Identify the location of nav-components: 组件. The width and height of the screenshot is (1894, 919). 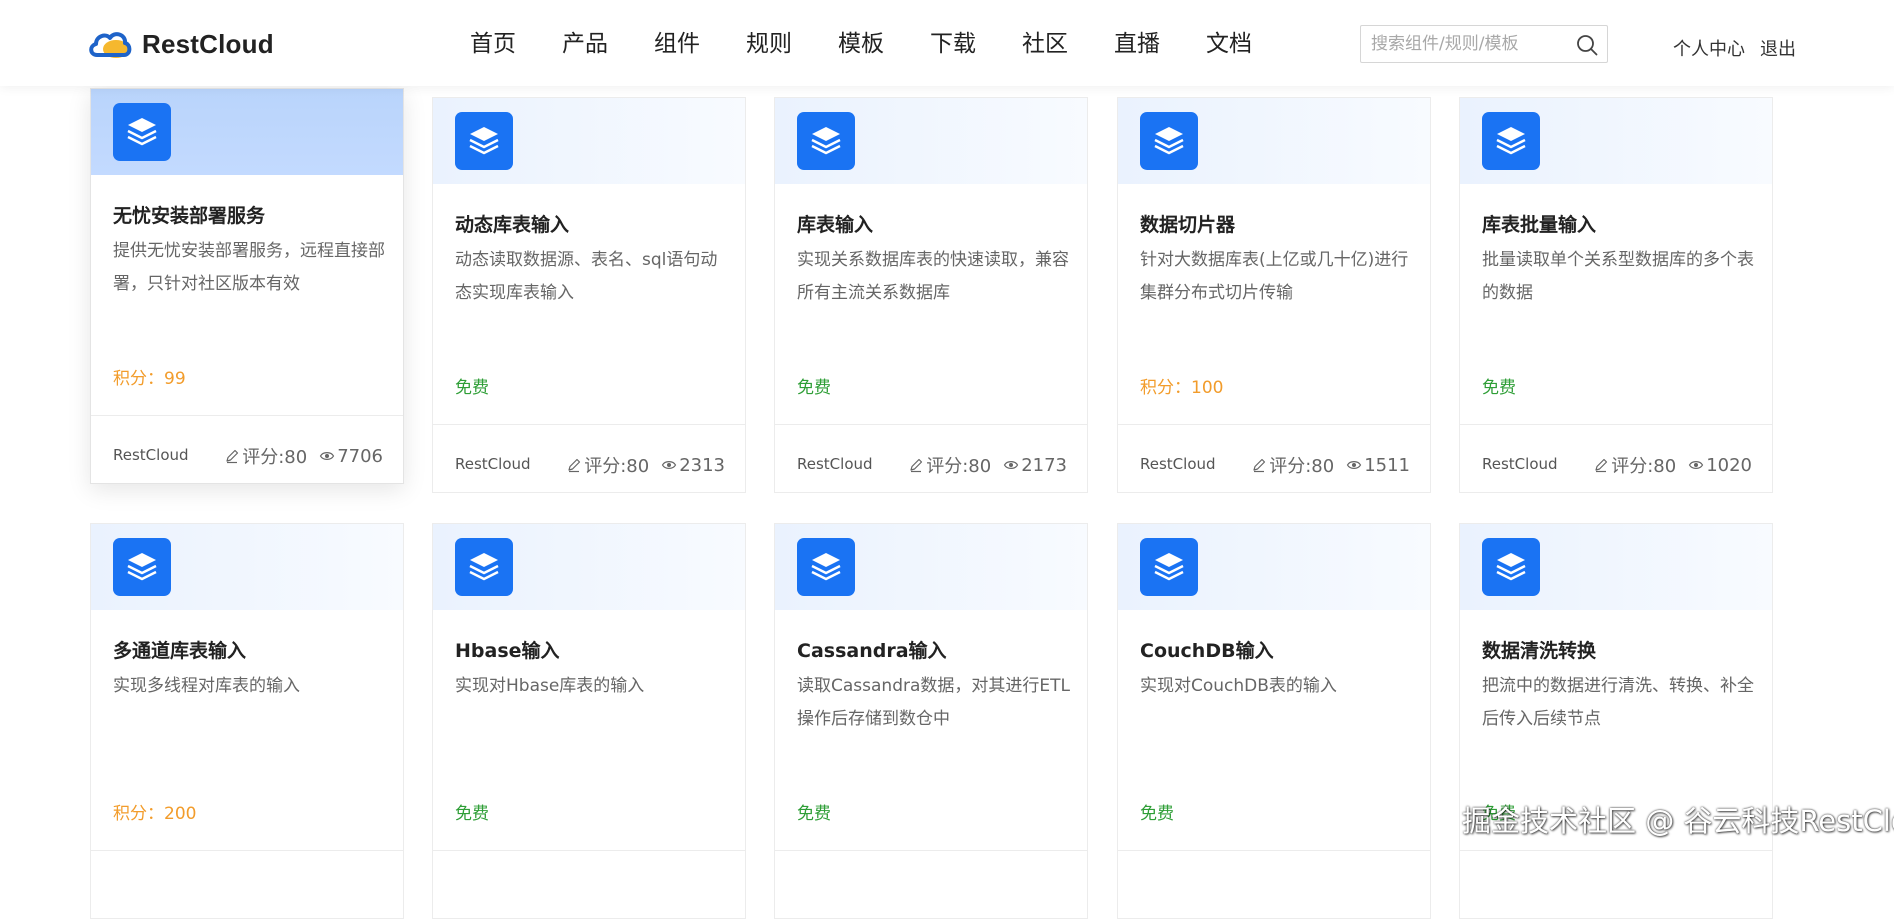
(677, 44).